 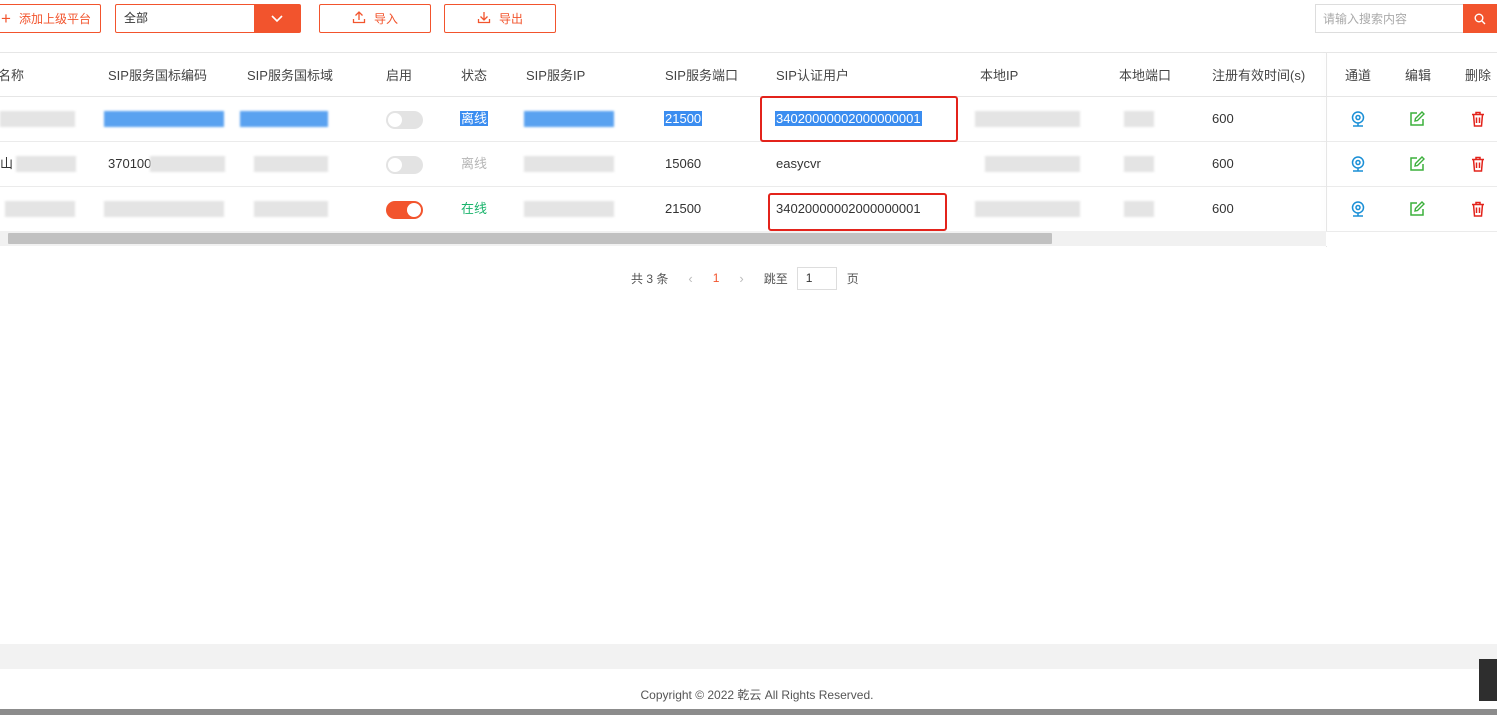 I want to click on pagination: 共 3 条 ‹ 1 › 跳至 页, so click(x=745, y=278).